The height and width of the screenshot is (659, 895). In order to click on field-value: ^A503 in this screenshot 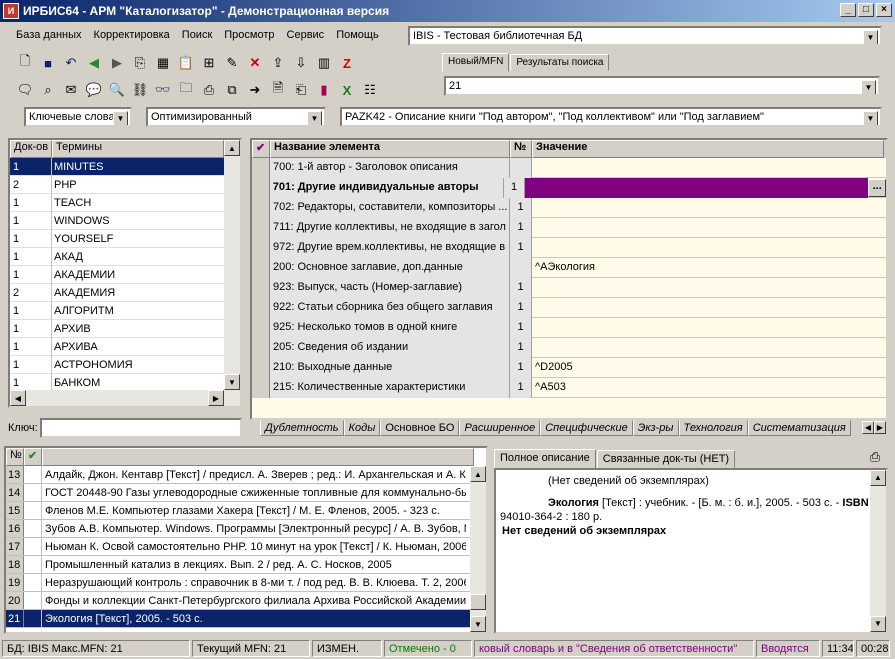, I will do `click(708, 388)`.